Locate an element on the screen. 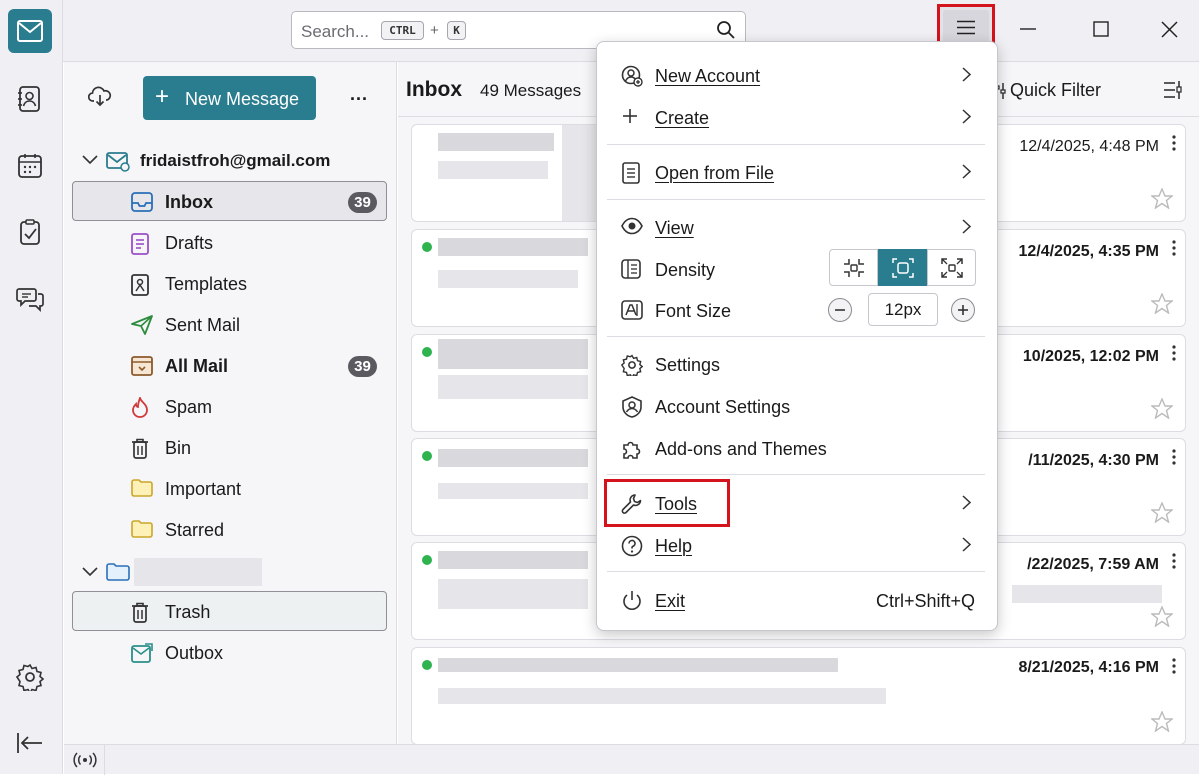  menu-item-label: New Account is located at coordinates (708, 76).